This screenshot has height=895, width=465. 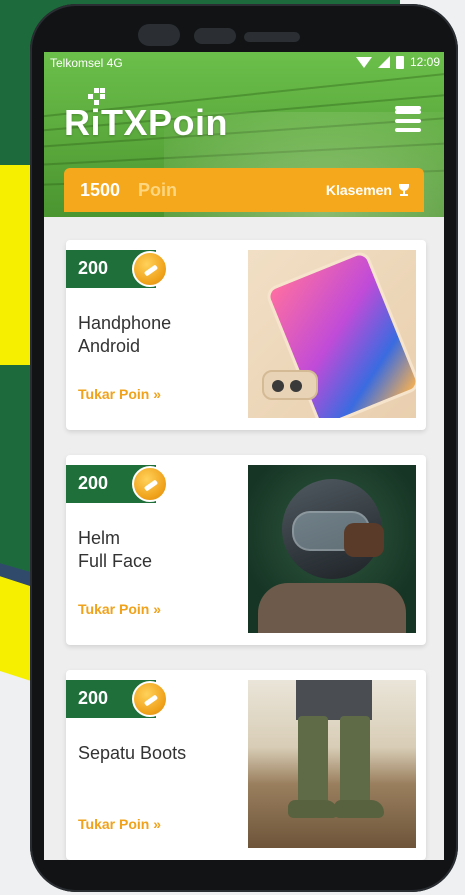 I want to click on leaderboard-link: Klasemen, so click(x=368, y=190).